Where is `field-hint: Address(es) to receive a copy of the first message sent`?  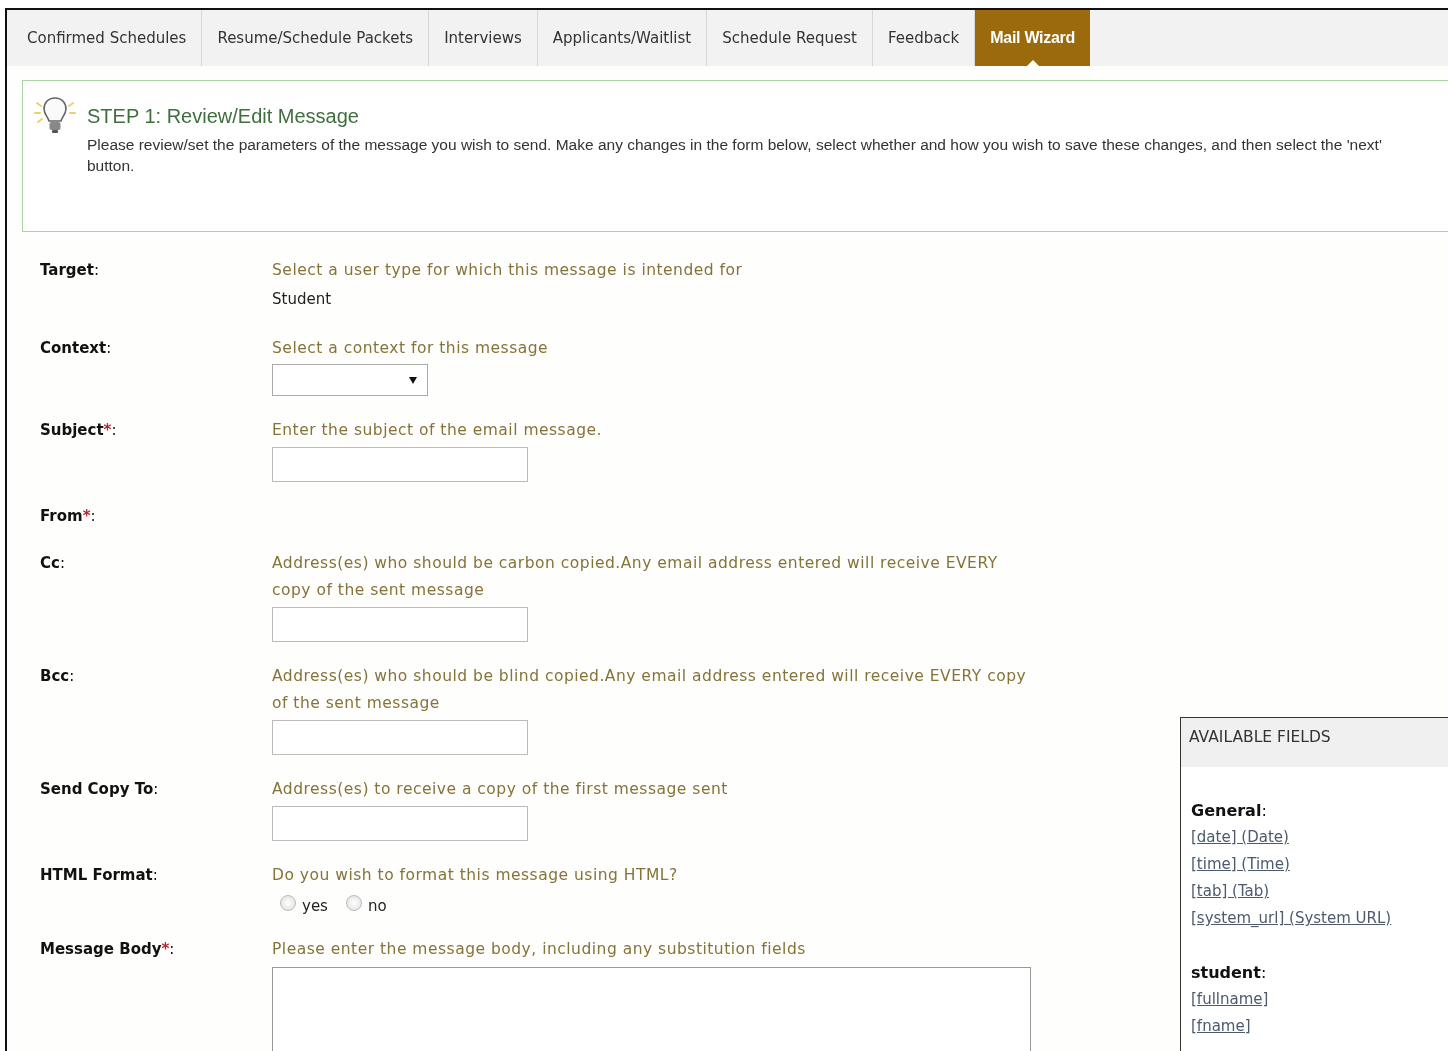 field-hint: Address(es) to receive a copy of the first message sent is located at coordinates (500, 789).